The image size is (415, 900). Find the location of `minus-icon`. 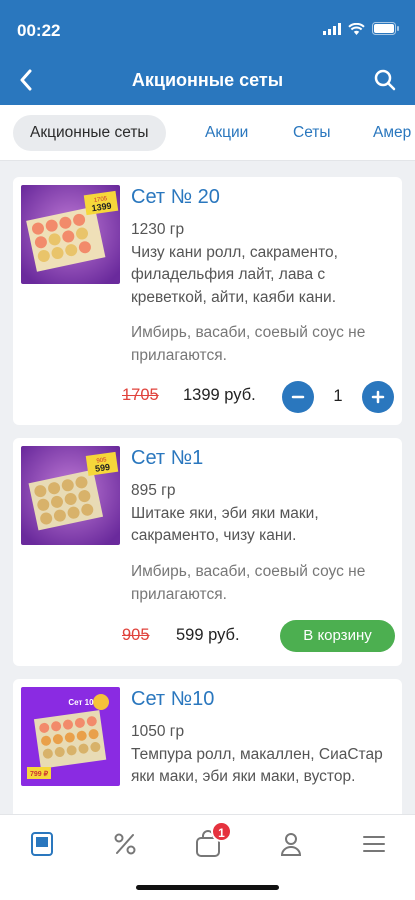

minus-icon is located at coordinates (298, 397).